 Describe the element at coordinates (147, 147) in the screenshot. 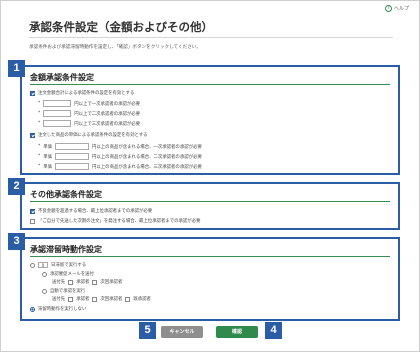

I see `unit-level1-label: 円以上の商品が含まれる場合、一次承認者の承認が必要` at that location.